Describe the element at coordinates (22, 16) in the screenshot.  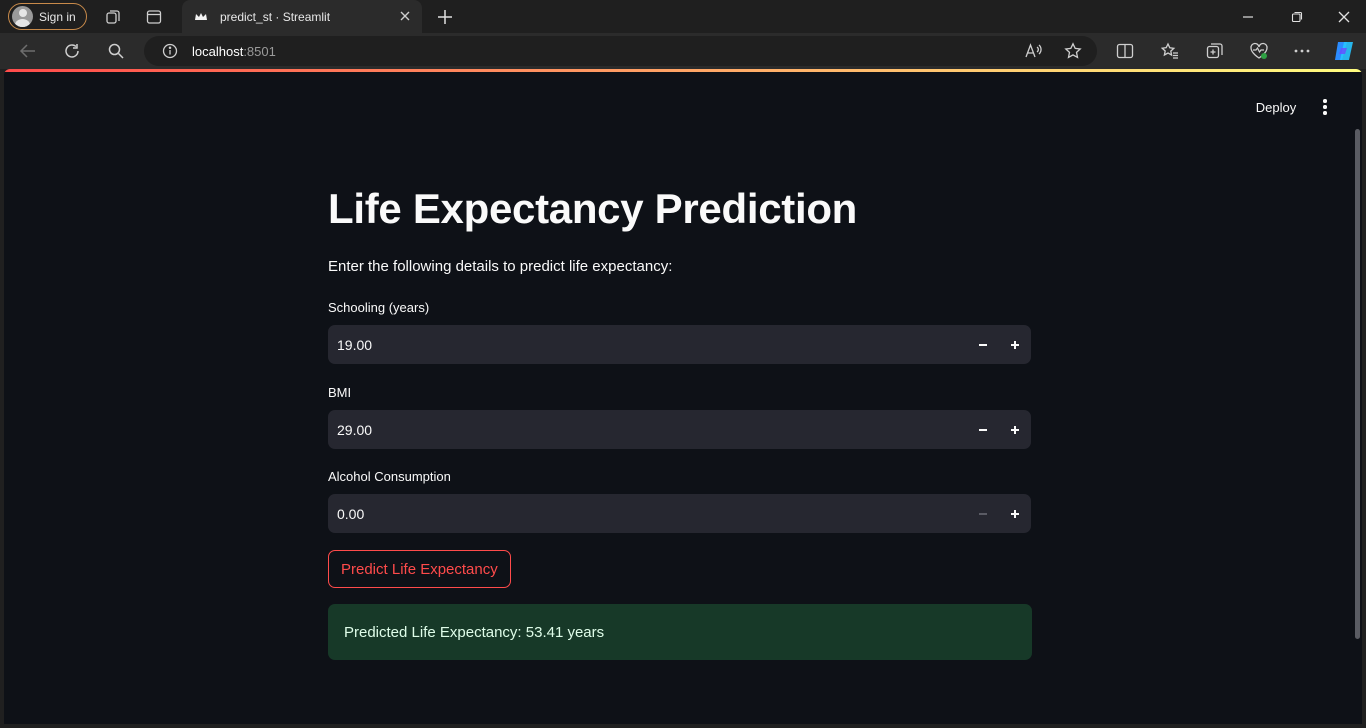
I see `avatar-icon` at that location.